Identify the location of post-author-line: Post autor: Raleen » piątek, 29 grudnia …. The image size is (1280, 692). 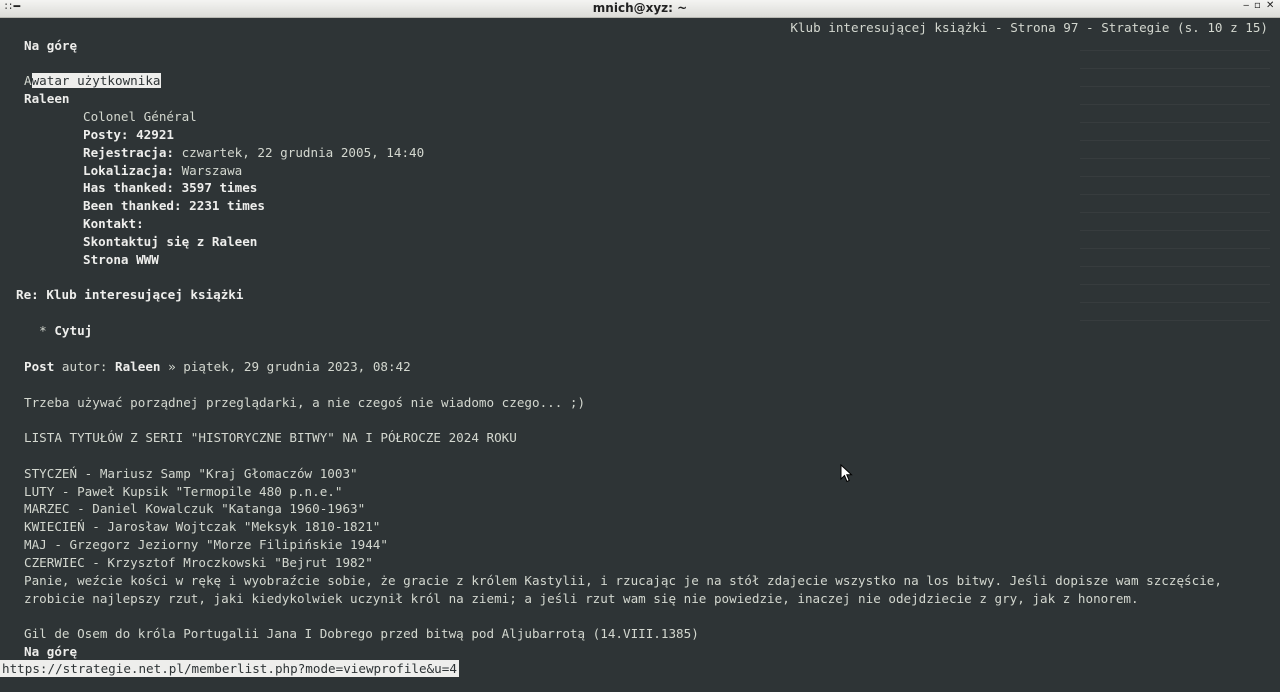
(217, 366).